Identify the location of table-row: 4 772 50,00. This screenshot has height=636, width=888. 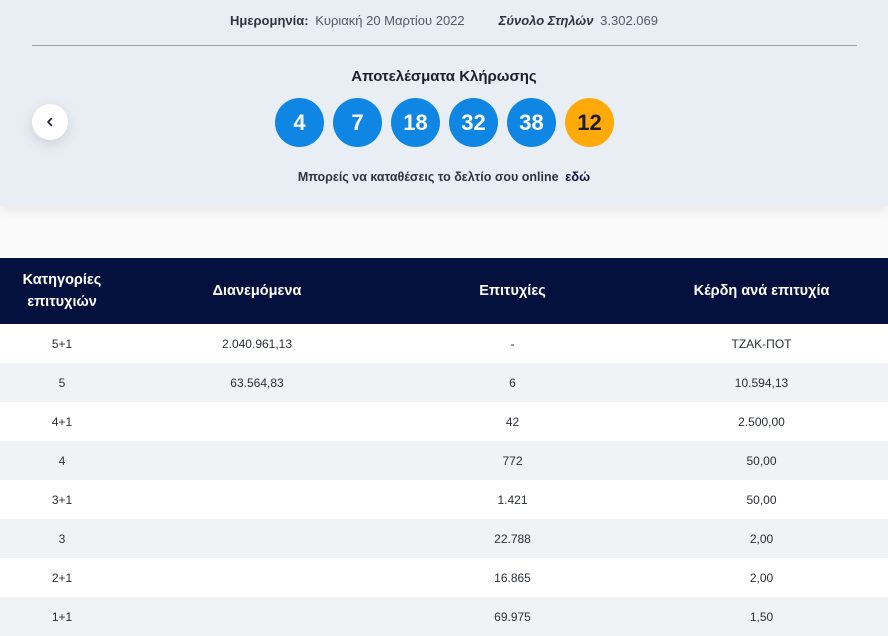
(444, 460).